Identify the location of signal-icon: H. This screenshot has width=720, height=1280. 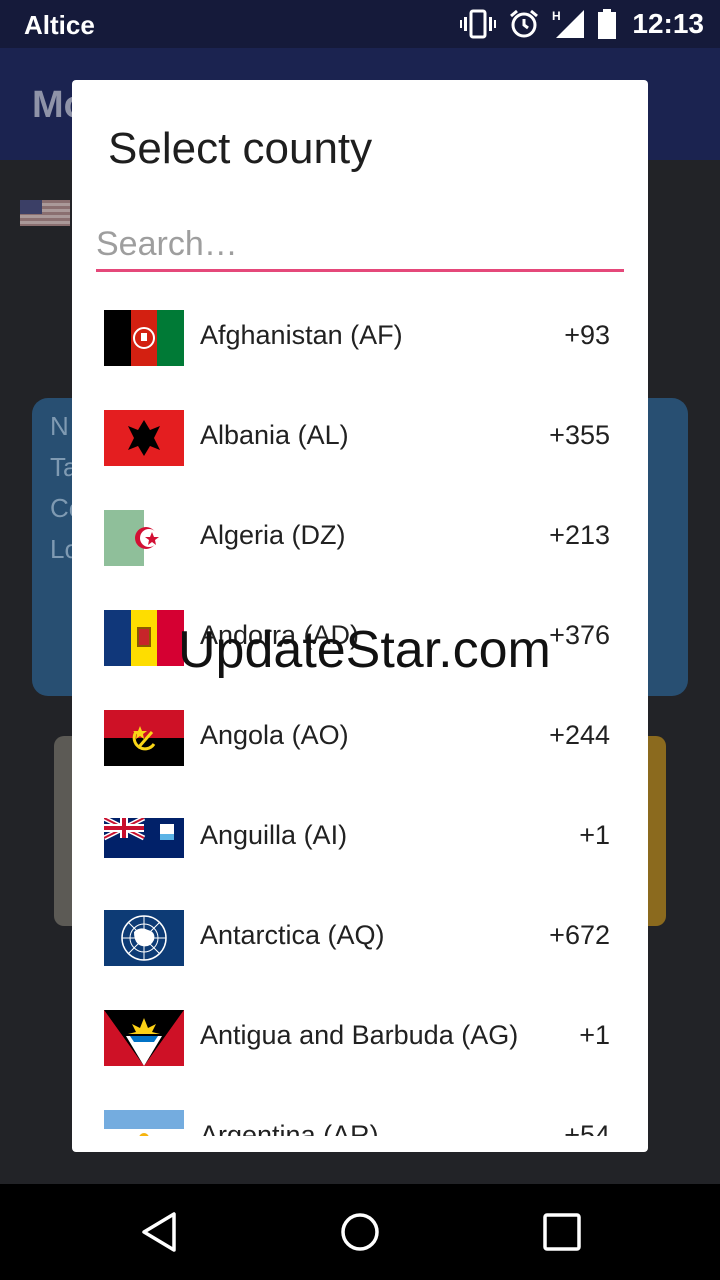
(568, 23).